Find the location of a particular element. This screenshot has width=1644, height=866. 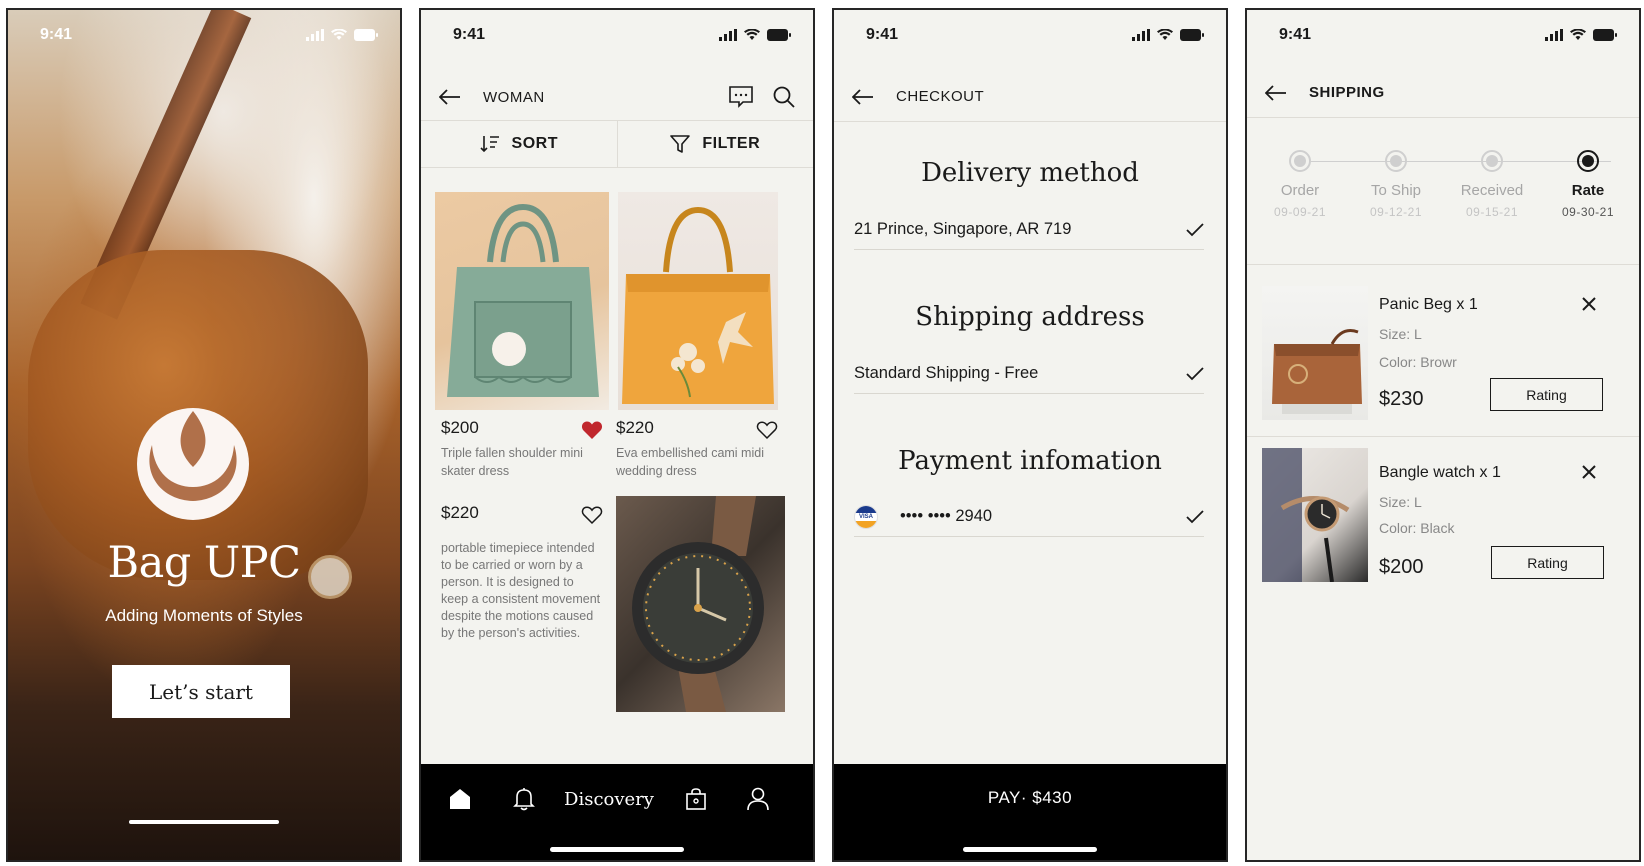

sort-label: SORT is located at coordinates (534, 143).